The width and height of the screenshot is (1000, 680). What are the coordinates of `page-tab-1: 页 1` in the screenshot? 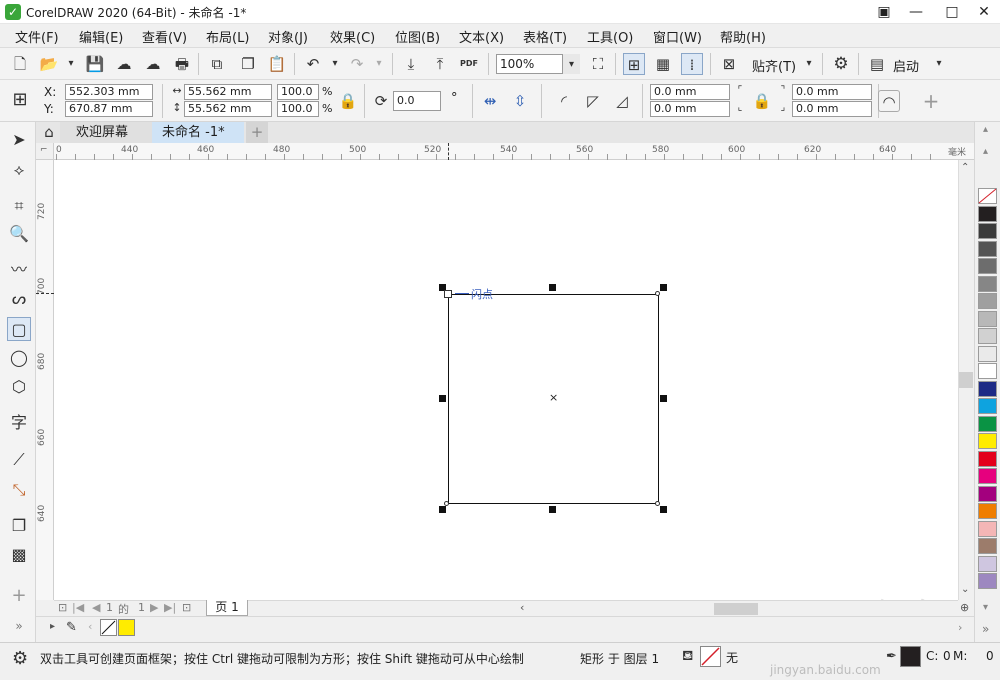 It's located at (227, 608).